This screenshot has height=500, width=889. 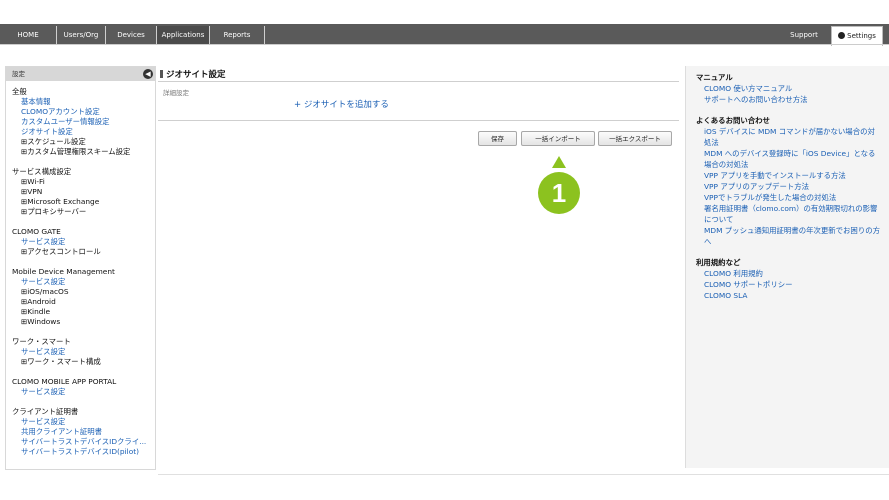 What do you see at coordinates (792, 236) in the screenshot?
I see `faq-link: MDM プッシュ通知用証明書の年次更新でお困りの方へ` at bounding box center [792, 236].